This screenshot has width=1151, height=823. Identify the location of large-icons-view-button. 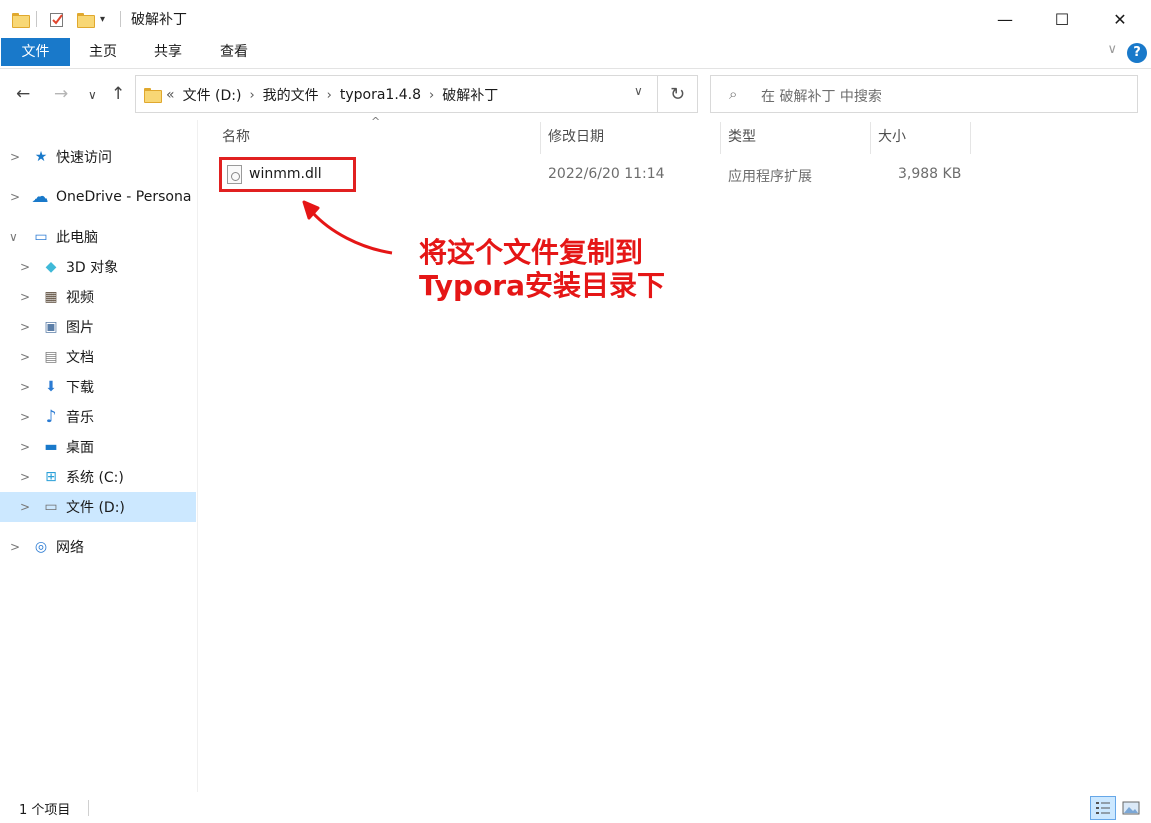
(1131, 808).